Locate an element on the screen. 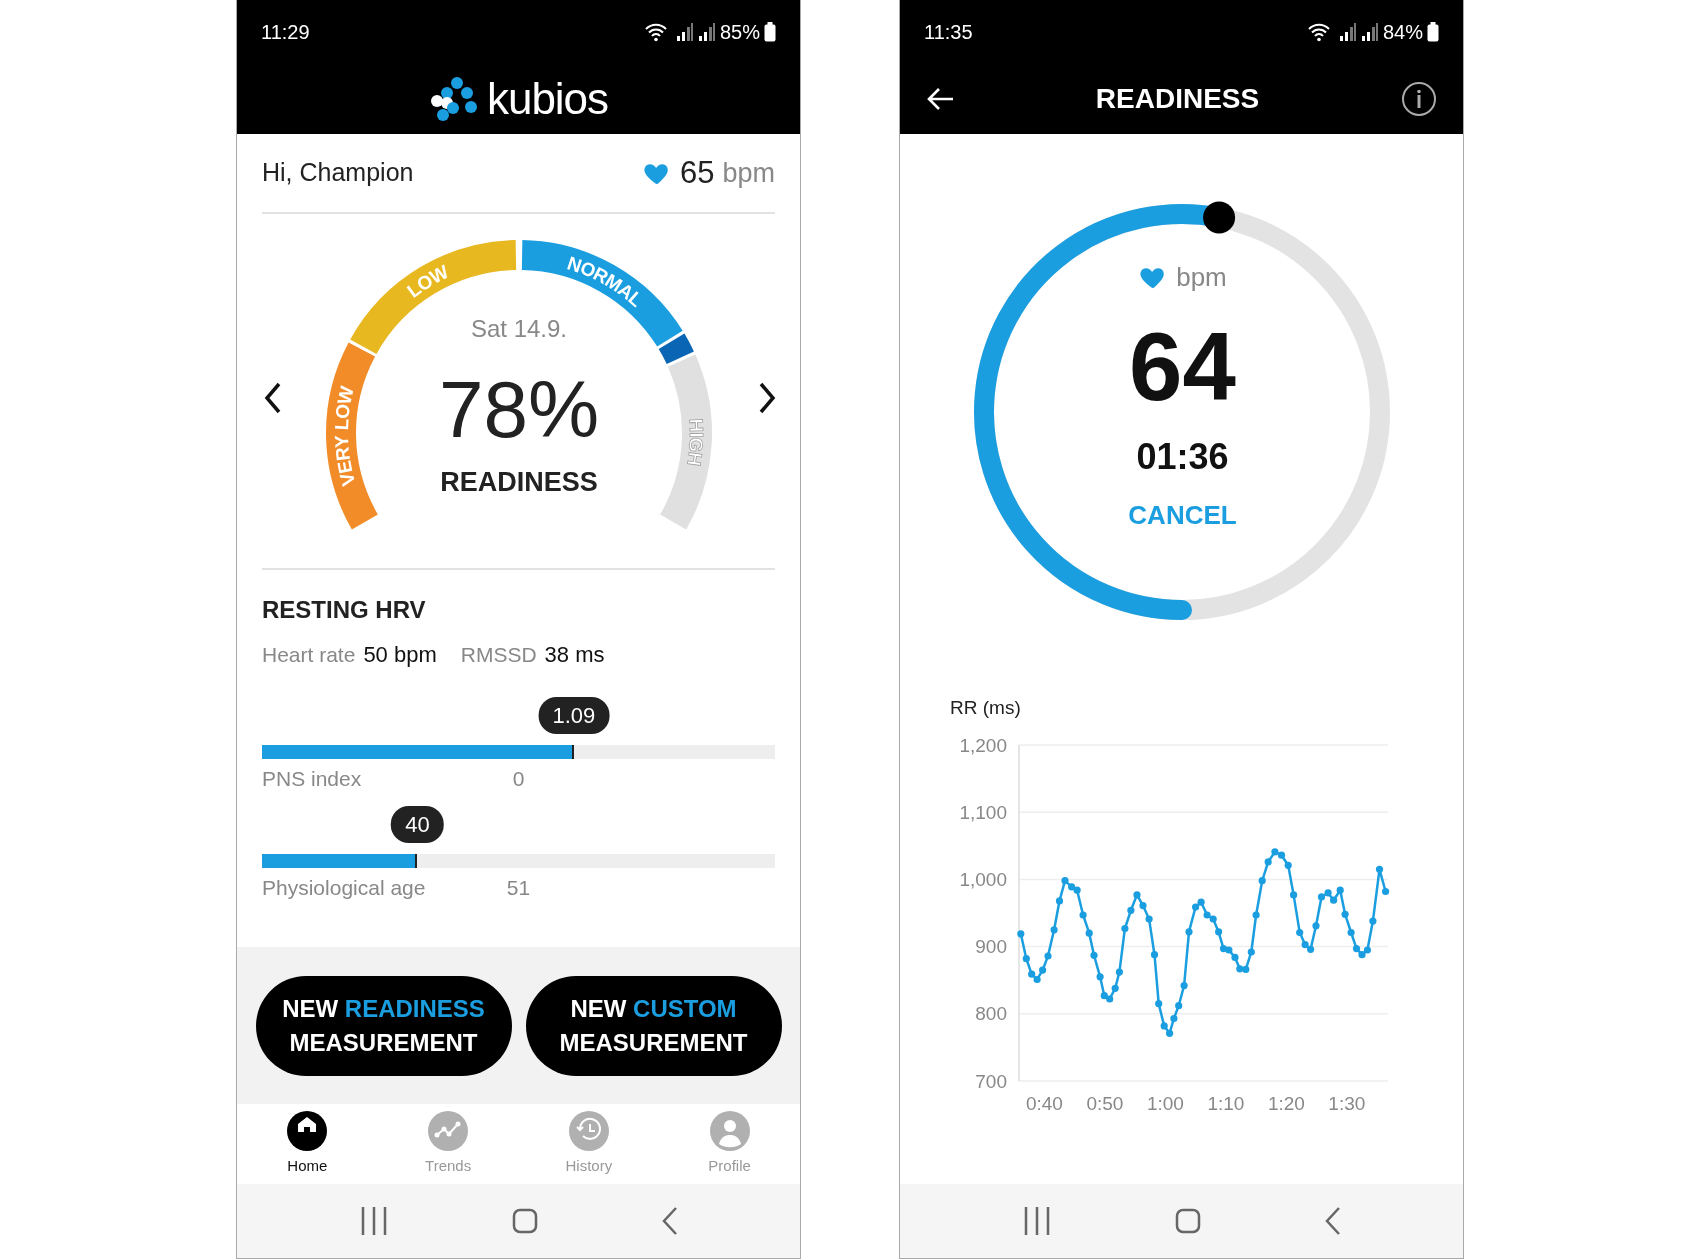  nav-tab: Profile is located at coordinates (729, 1144).